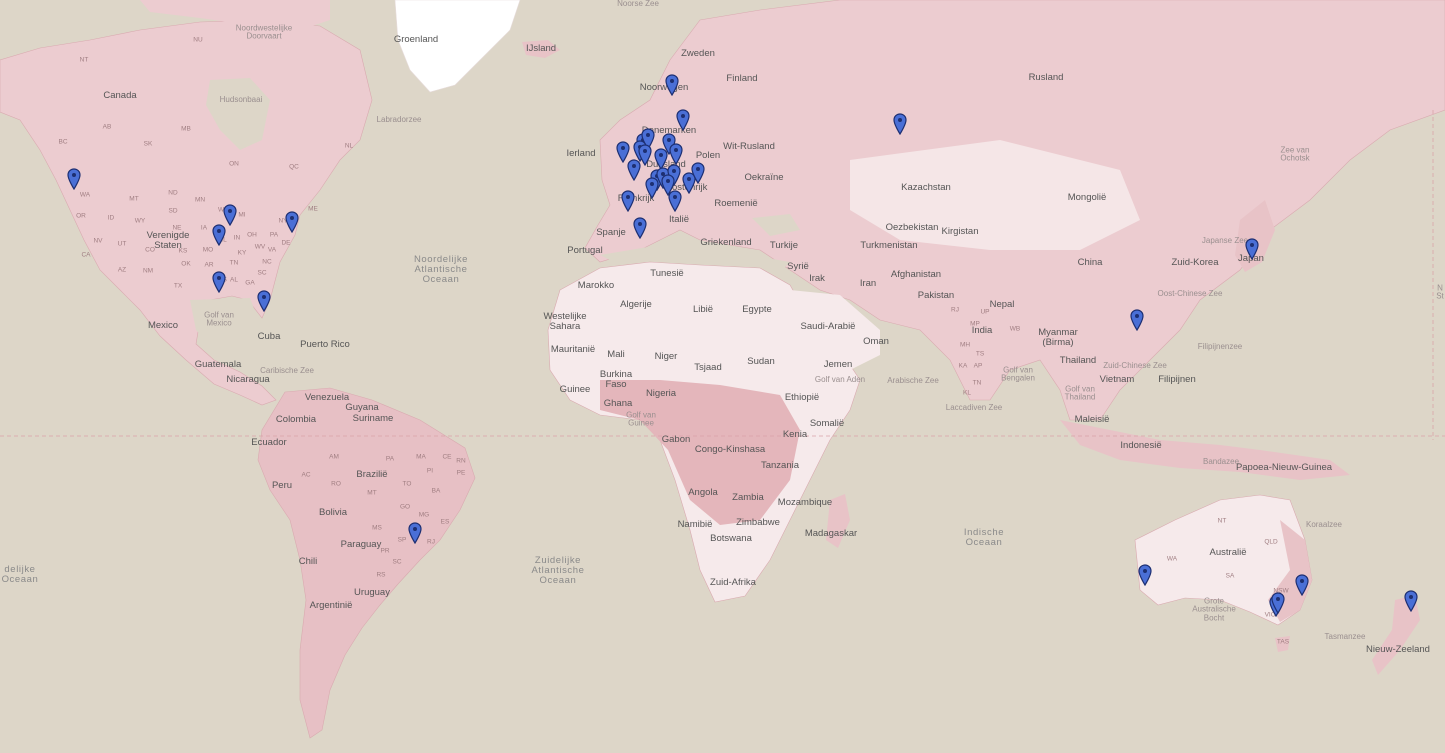 The image size is (1445, 753). What do you see at coordinates (628, 201) in the screenshot?
I see `marker-bordeaux-map-marker-icon` at bounding box center [628, 201].